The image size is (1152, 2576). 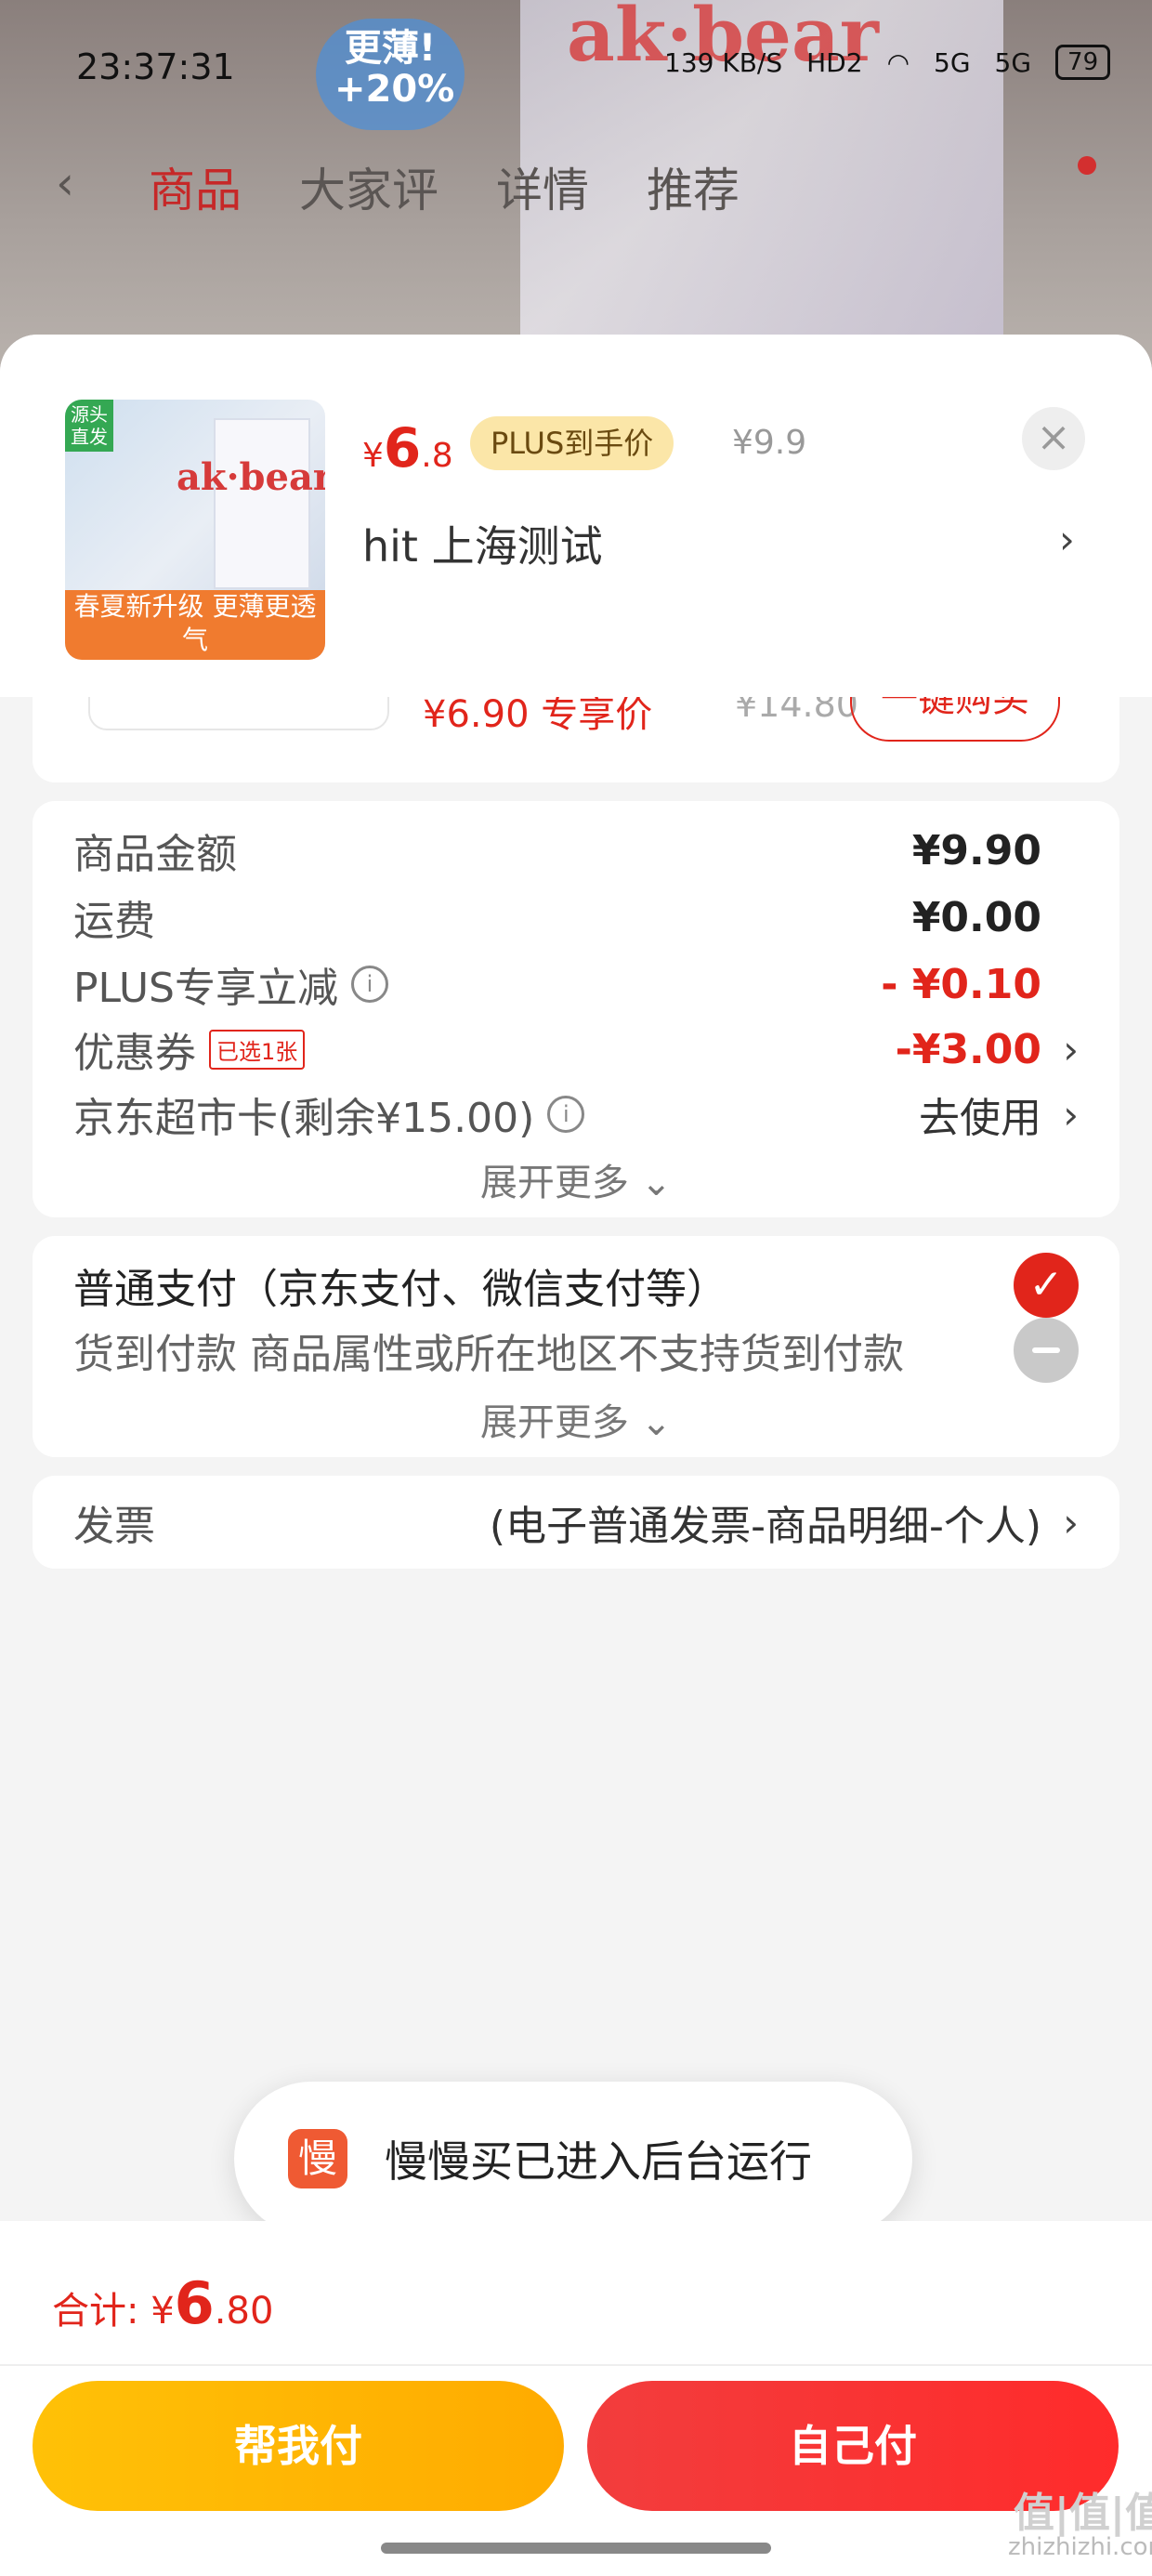 What do you see at coordinates (765, 1526) in the screenshot?
I see `invoice-value: (电子普通发票-商品明细-个人)` at bounding box center [765, 1526].